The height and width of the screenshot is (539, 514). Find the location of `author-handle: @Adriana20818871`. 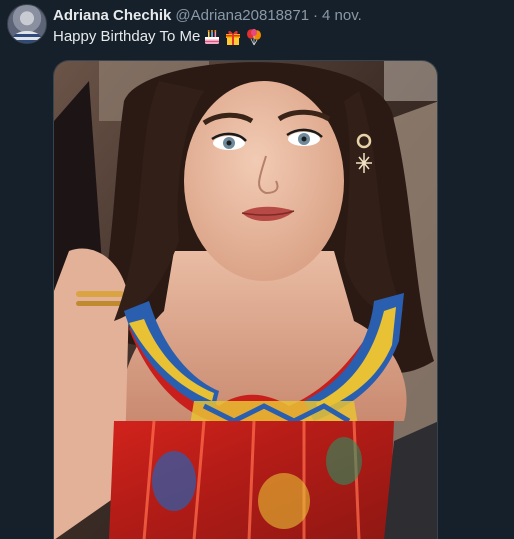

author-handle: @Adriana20818871 is located at coordinates (242, 16).